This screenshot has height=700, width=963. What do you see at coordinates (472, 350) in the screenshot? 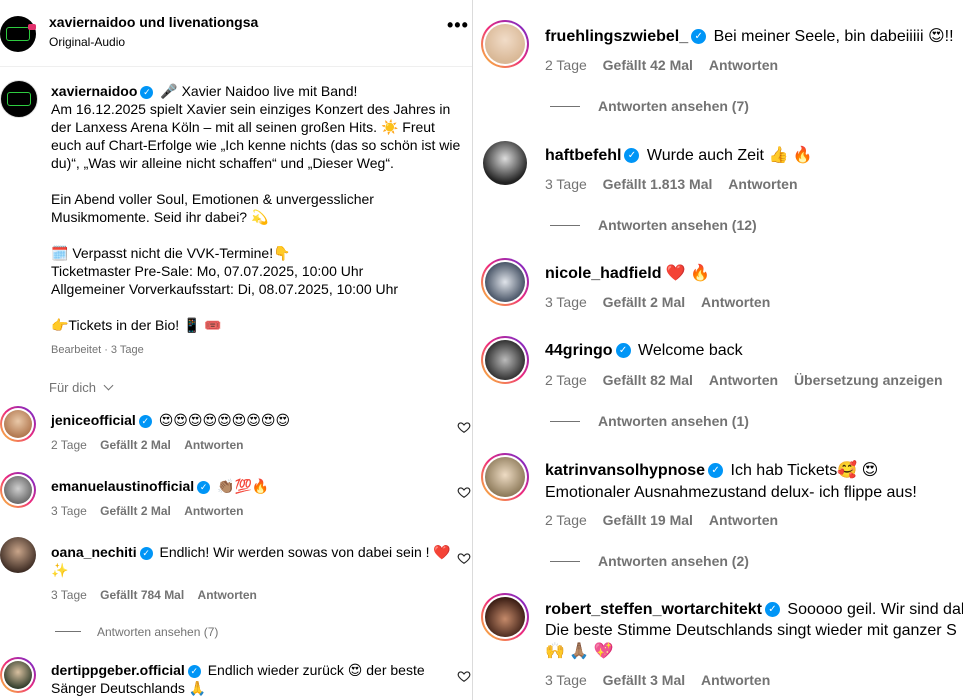
I see `pane-divider` at bounding box center [472, 350].